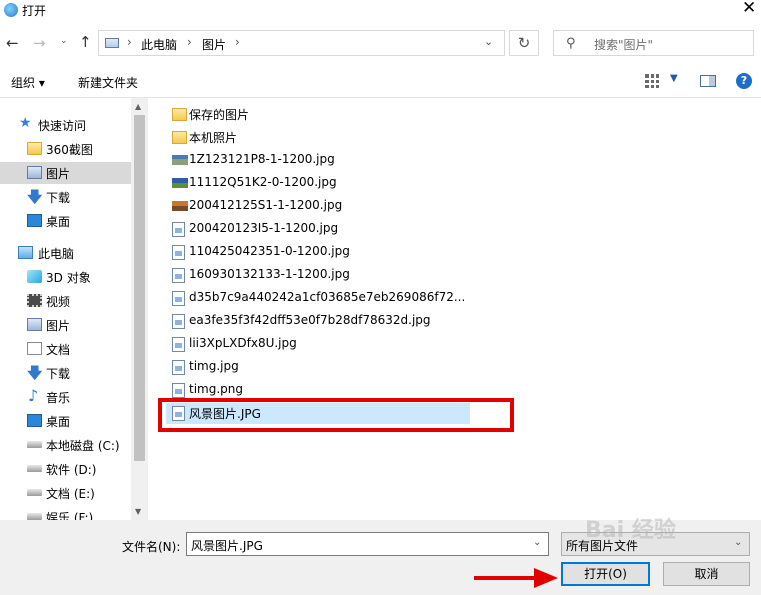 This screenshot has height=595, width=761. What do you see at coordinates (64, 41) in the screenshot?
I see `recent-locations-chevron-icon: ⌄` at bounding box center [64, 41].